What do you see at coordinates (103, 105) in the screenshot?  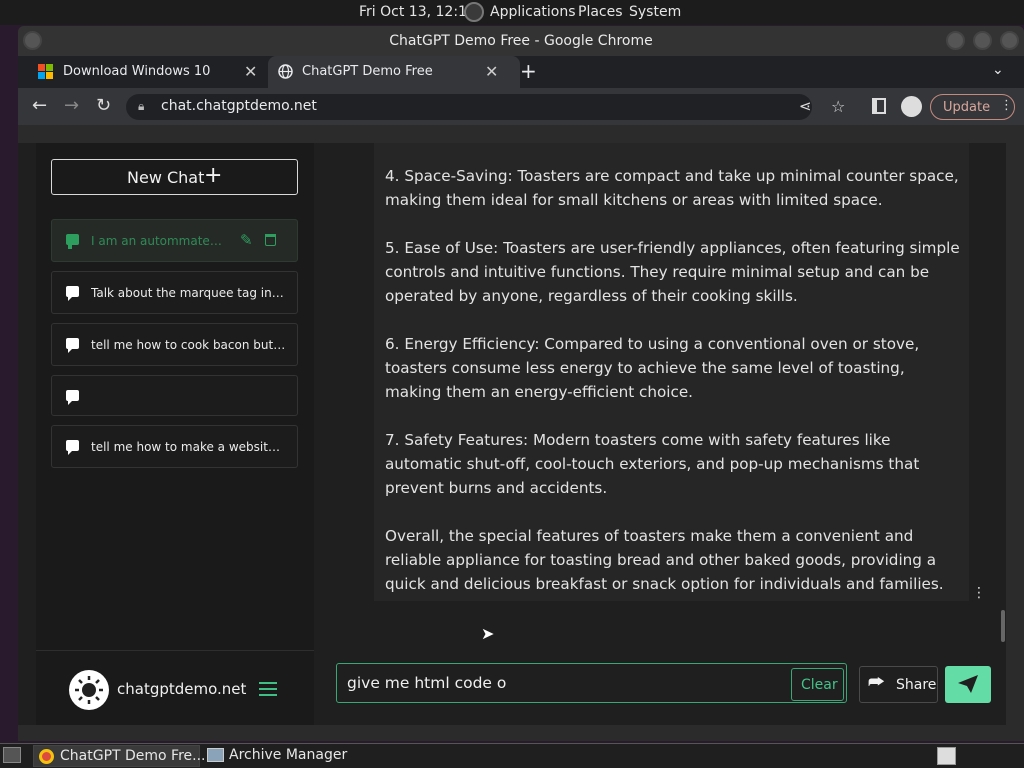 I see `reload-icon: ↻` at bounding box center [103, 105].